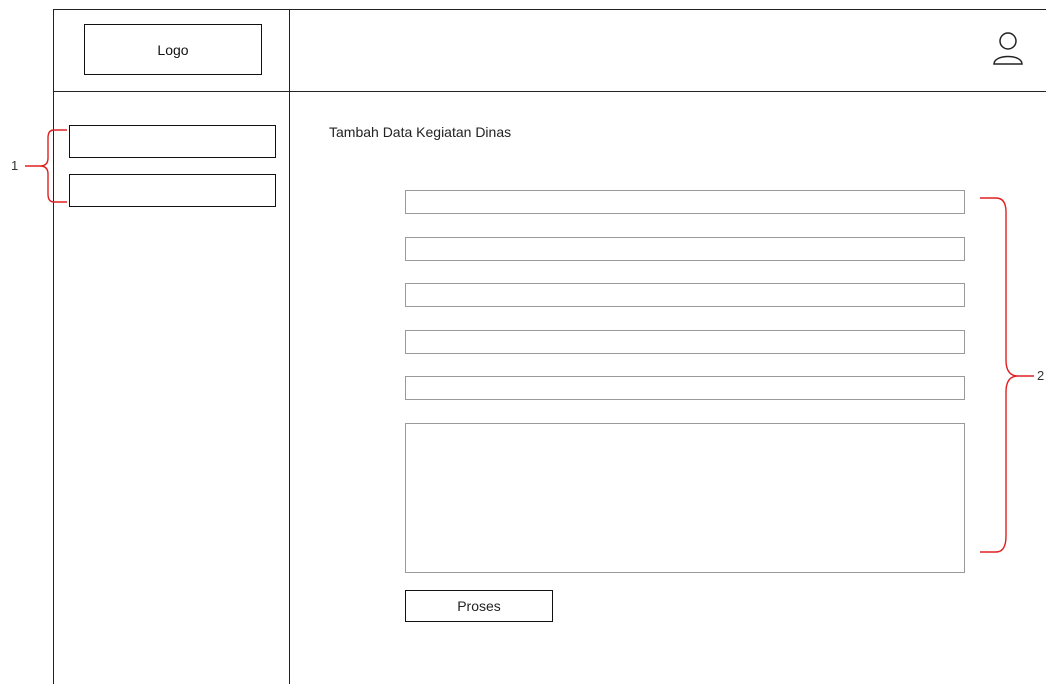 The image size is (1046, 684). Describe the element at coordinates (53, 346) in the screenshot. I see `left-border` at that location.